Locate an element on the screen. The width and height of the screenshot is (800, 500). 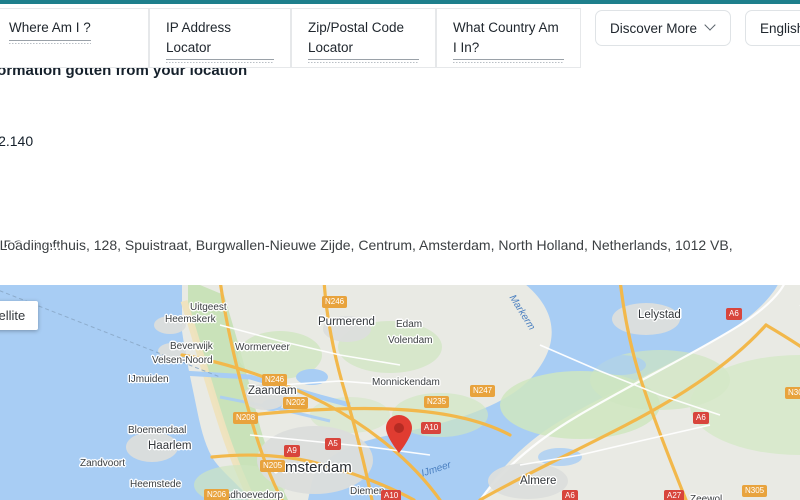
map-label-edam: Edam is located at coordinates (409, 324).